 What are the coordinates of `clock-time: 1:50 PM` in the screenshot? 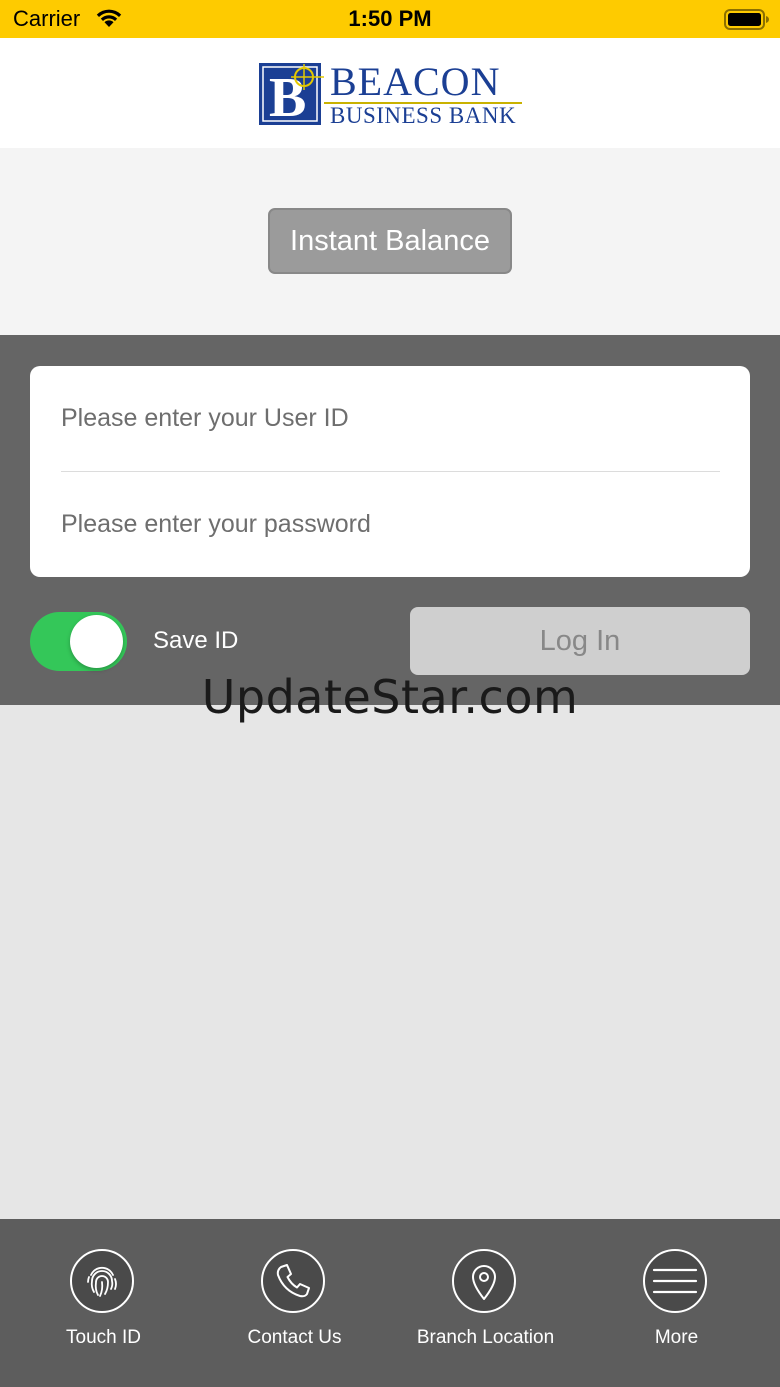 It's located at (390, 18).